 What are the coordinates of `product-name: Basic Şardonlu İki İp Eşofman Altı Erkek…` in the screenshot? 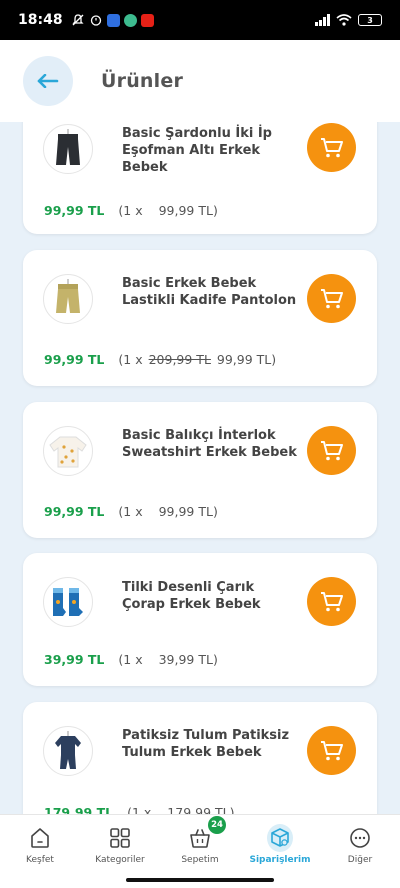 It's located at (197, 150).